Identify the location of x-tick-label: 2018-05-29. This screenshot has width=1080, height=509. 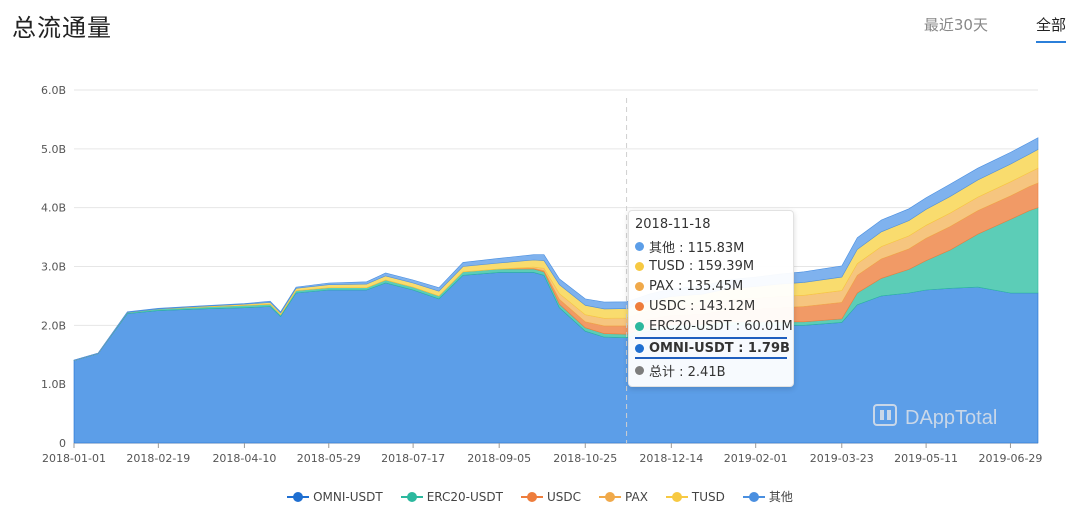
(329, 458).